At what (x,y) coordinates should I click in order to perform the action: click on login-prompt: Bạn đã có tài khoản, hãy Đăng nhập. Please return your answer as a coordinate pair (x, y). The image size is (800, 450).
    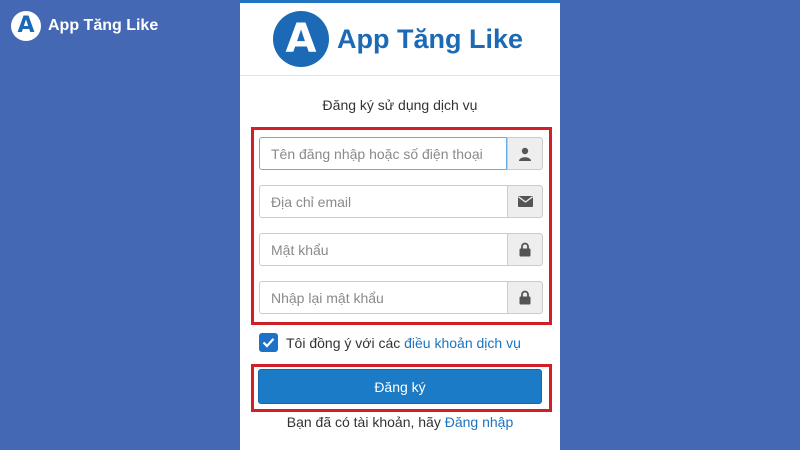
    Looking at the image, I should click on (400, 422).